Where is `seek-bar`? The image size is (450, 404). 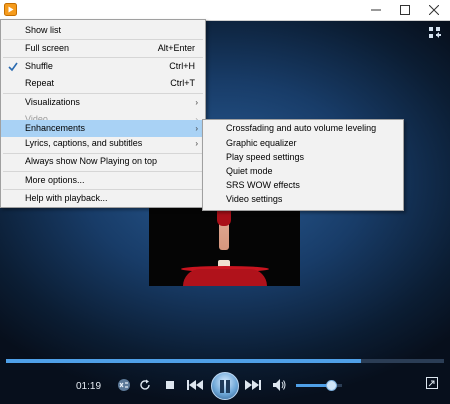 seek-bar is located at coordinates (225, 361).